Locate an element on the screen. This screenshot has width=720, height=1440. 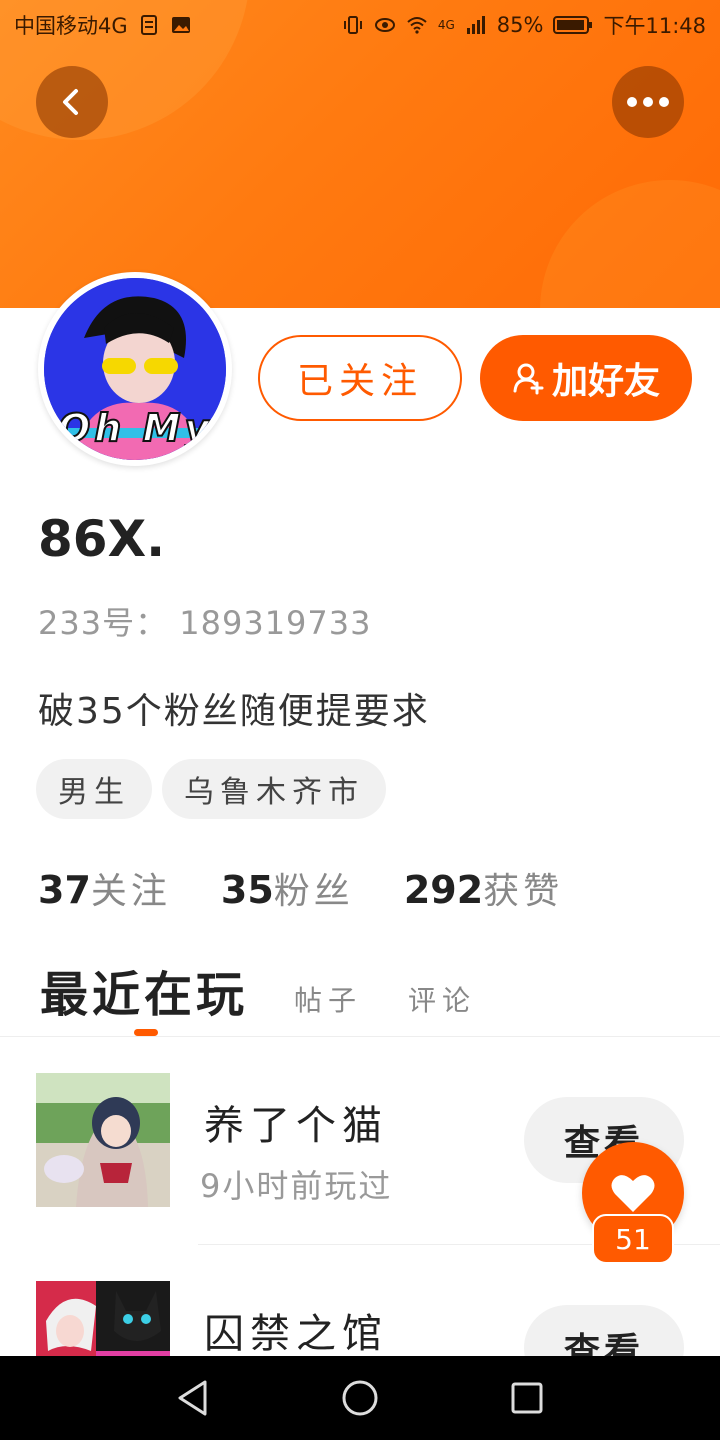
vibrate-icon is located at coordinates (352, 25).